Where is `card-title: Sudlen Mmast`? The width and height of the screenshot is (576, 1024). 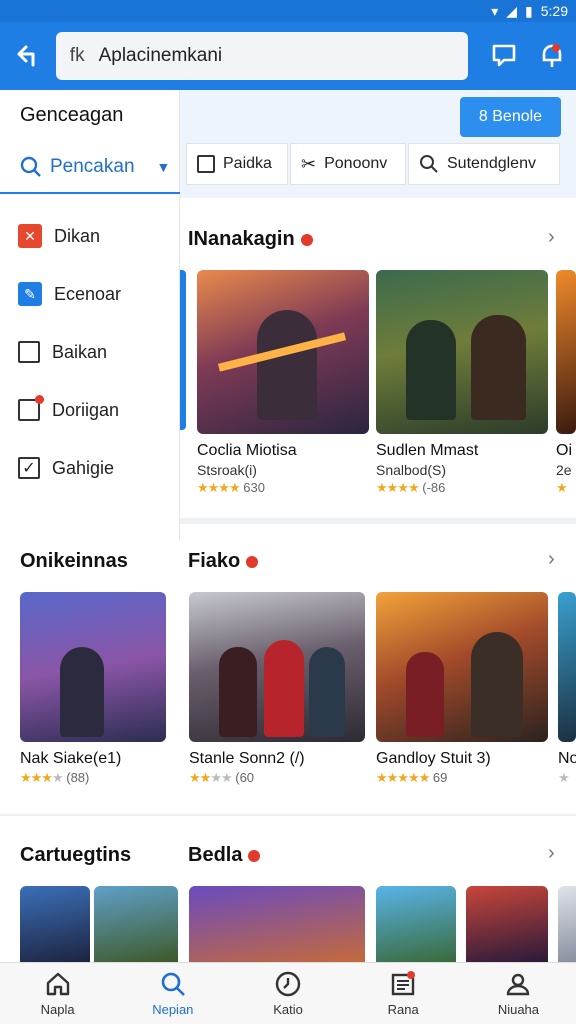 card-title: Sudlen Mmast is located at coordinates (427, 450).